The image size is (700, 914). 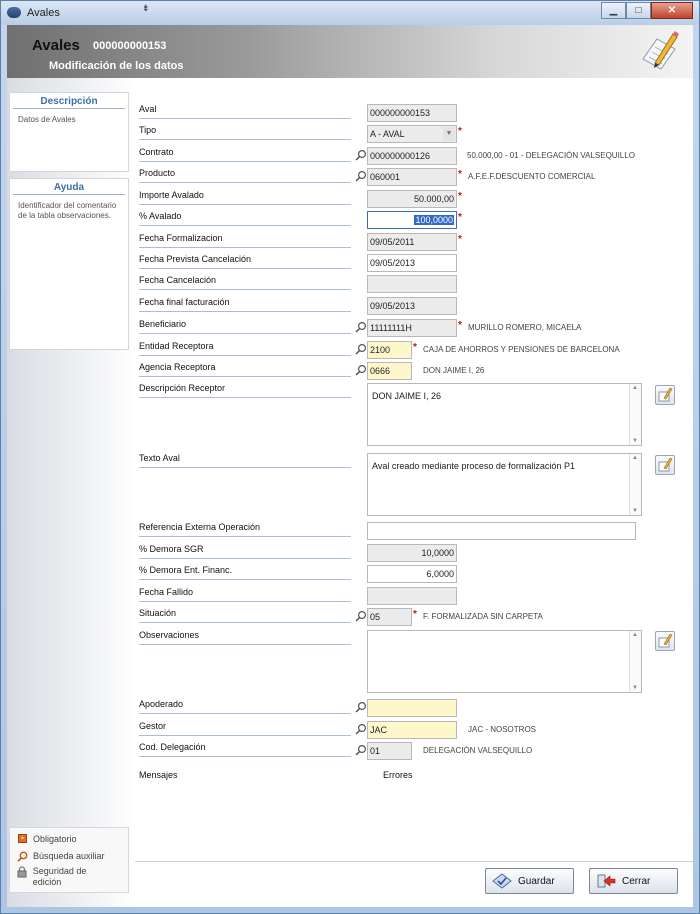 I want to click on label-entidad-receptora: Entidad Receptora, so click(x=245, y=348).